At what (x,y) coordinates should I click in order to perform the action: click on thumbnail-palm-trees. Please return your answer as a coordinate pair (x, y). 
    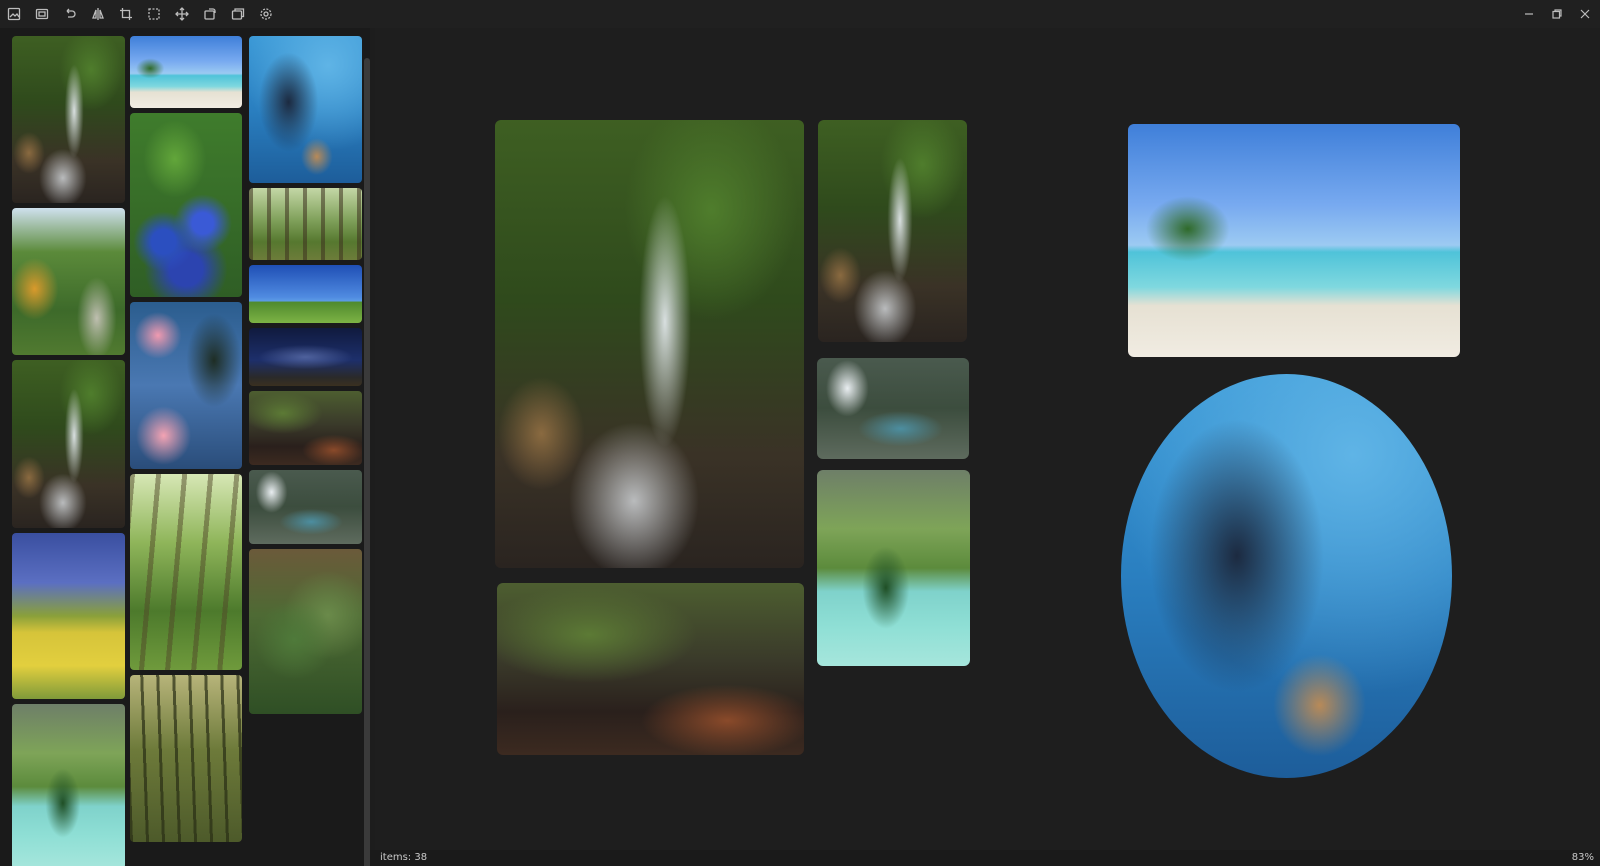
    Looking at the image, I should click on (186, 385).